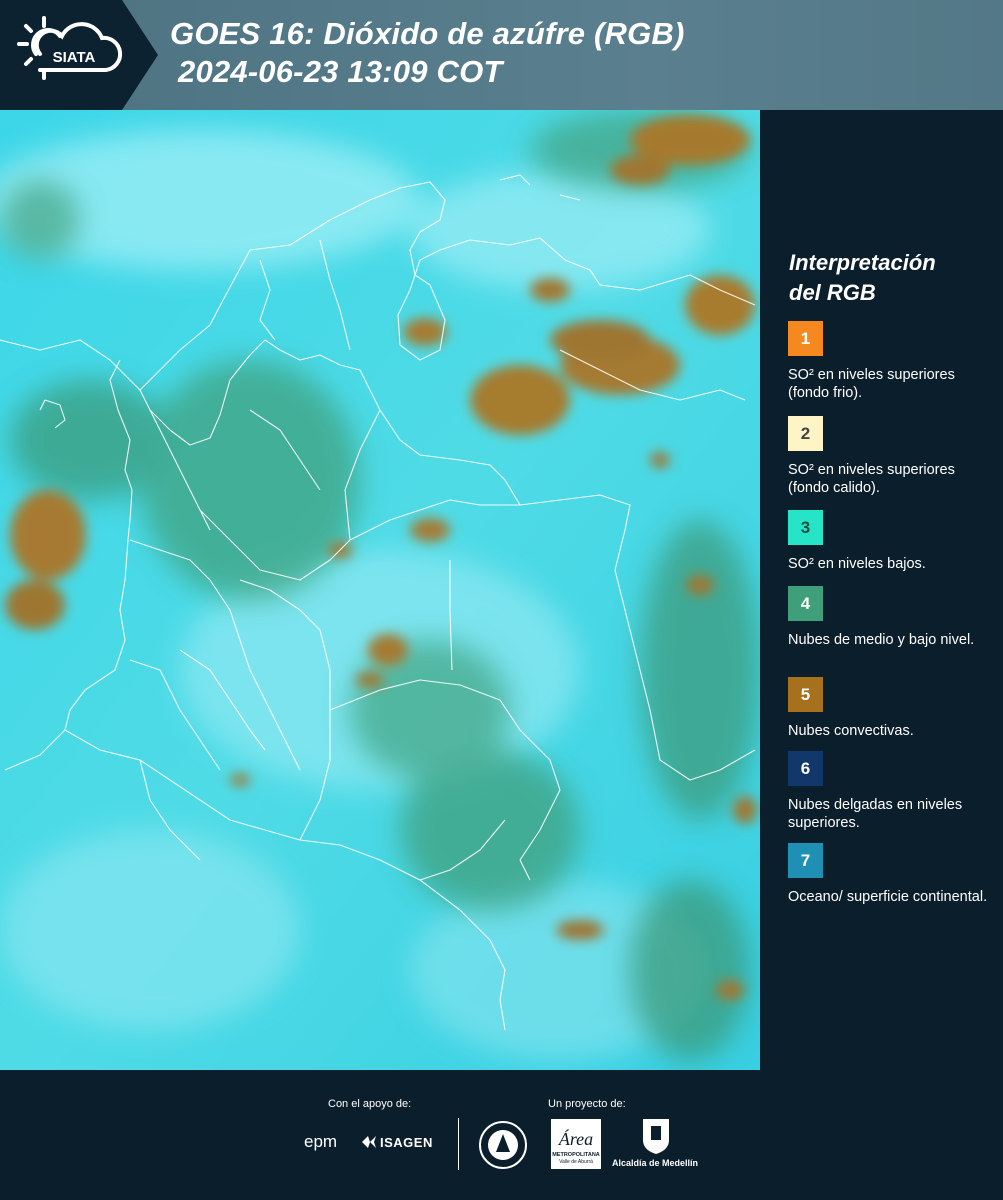 Image resolution: width=1003 pixels, height=1200 pixels. What do you see at coordinates (888, 897) in the screenshot?
I see `legend-label: Oceano/ superficie continental.` at bounding box center [888, 897].